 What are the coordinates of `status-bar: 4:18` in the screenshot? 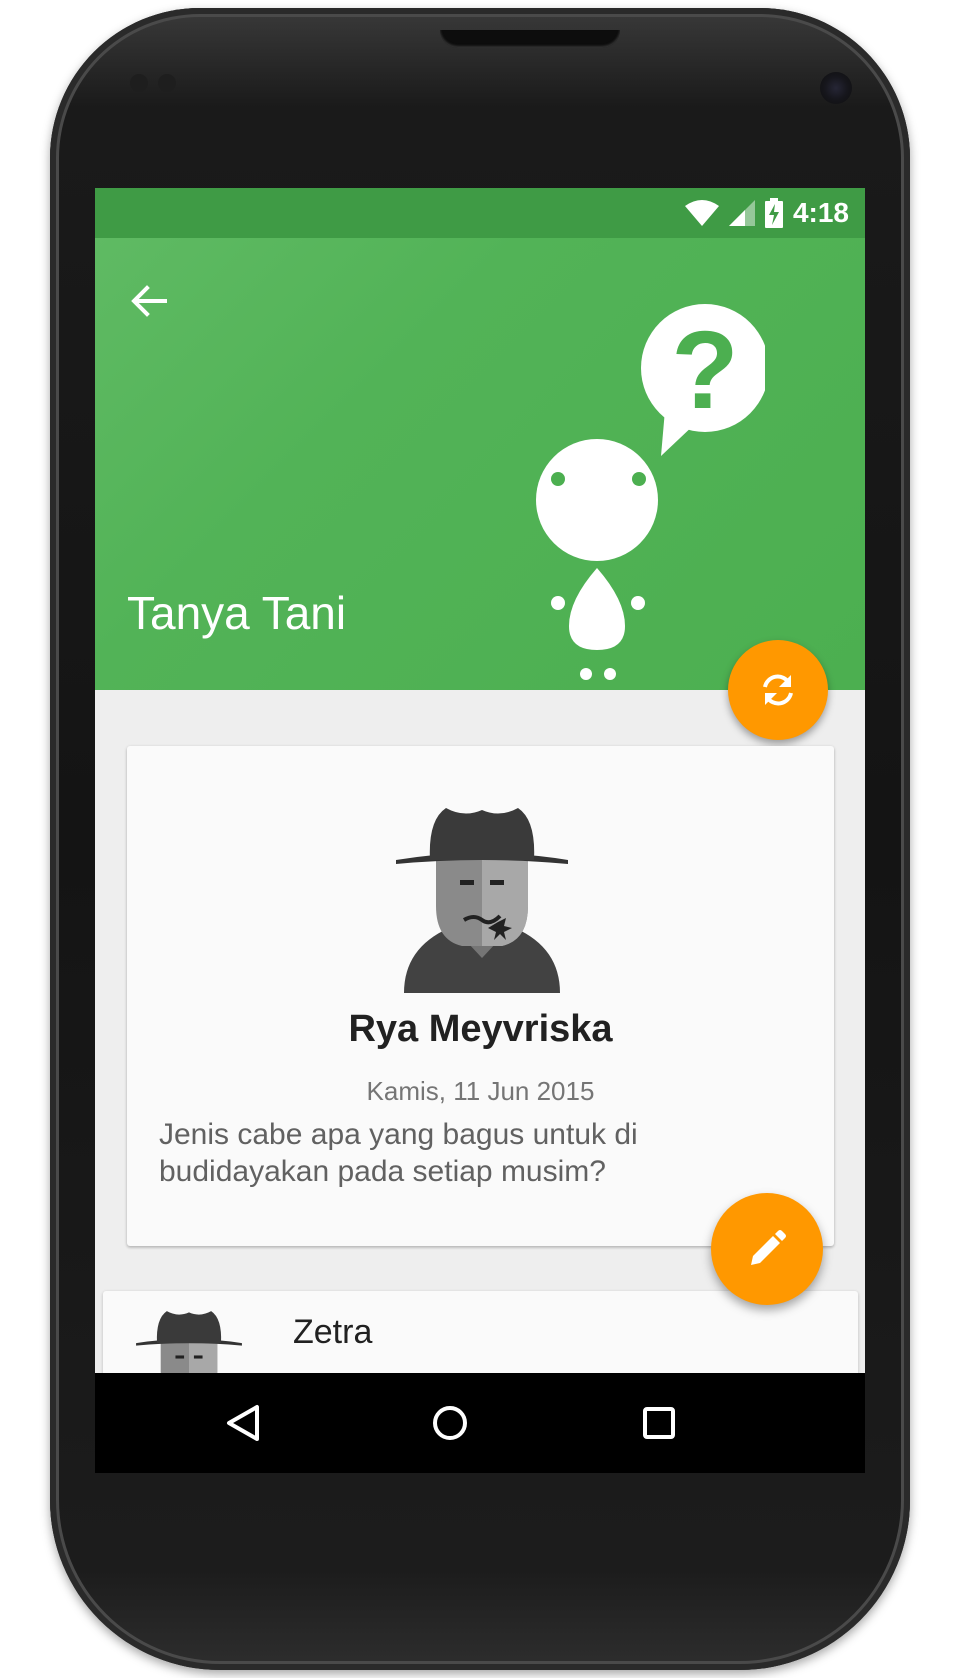 It's located at (480, 213).